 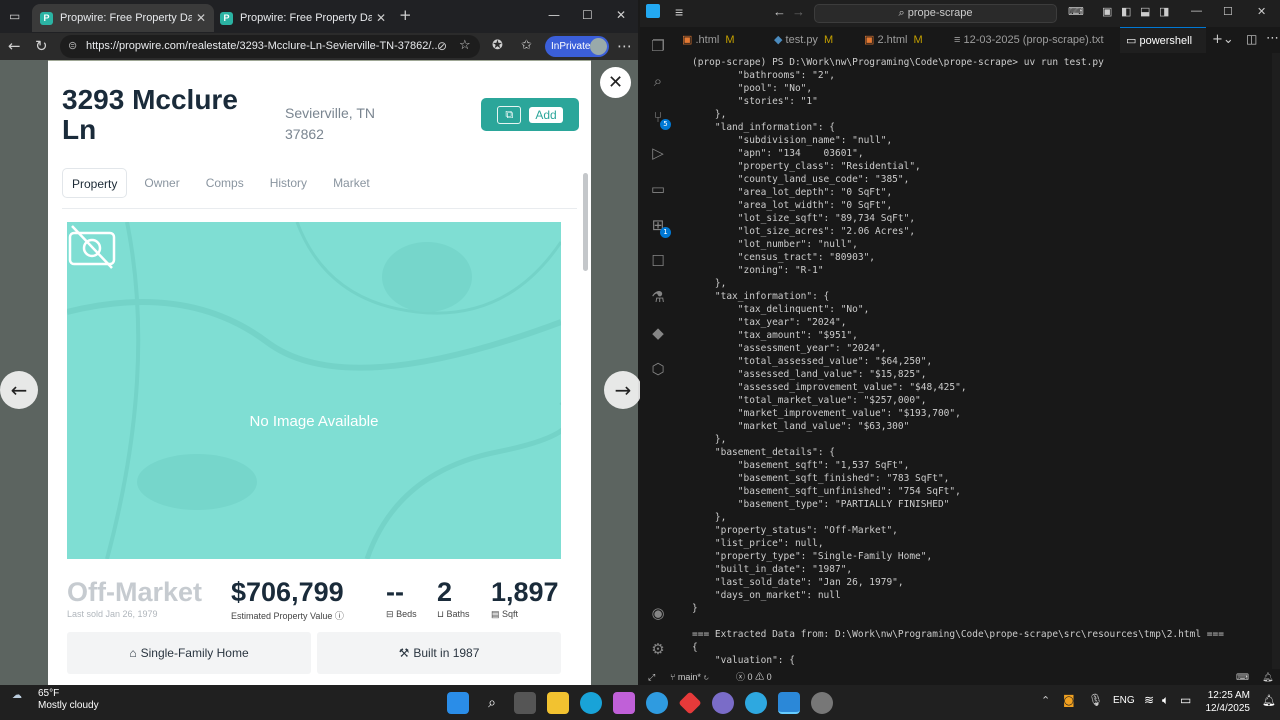 I want to click on source-control-icon: ⑂ 5, so click(x=659, y=118).